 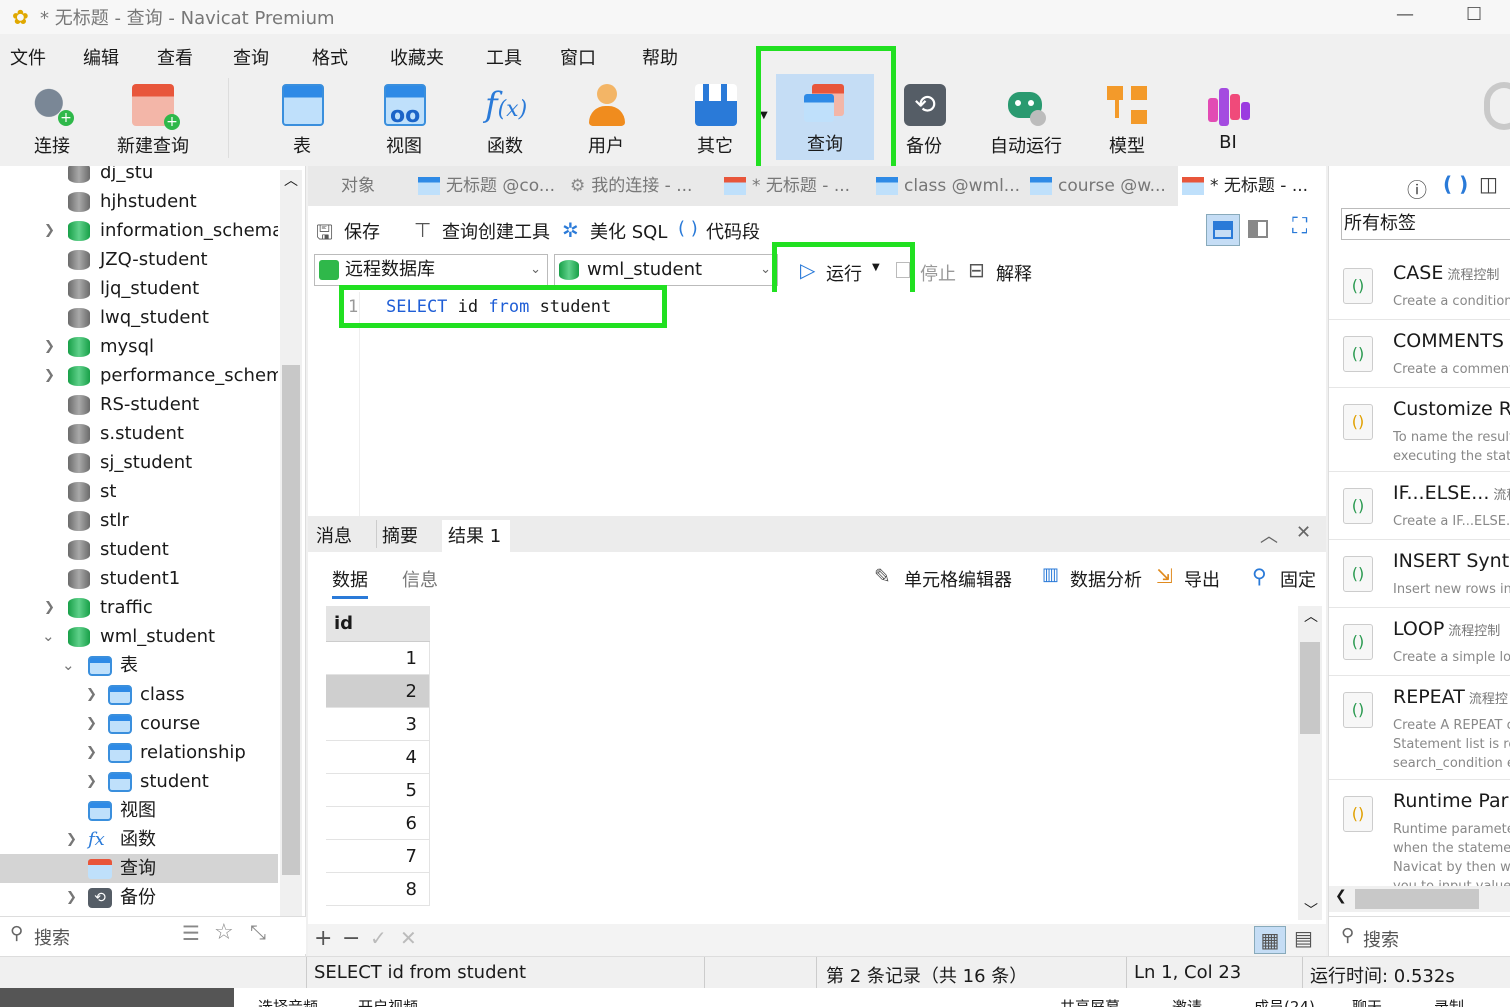 I want to click on apply-icon: ✓, so click(x=378, y=938).